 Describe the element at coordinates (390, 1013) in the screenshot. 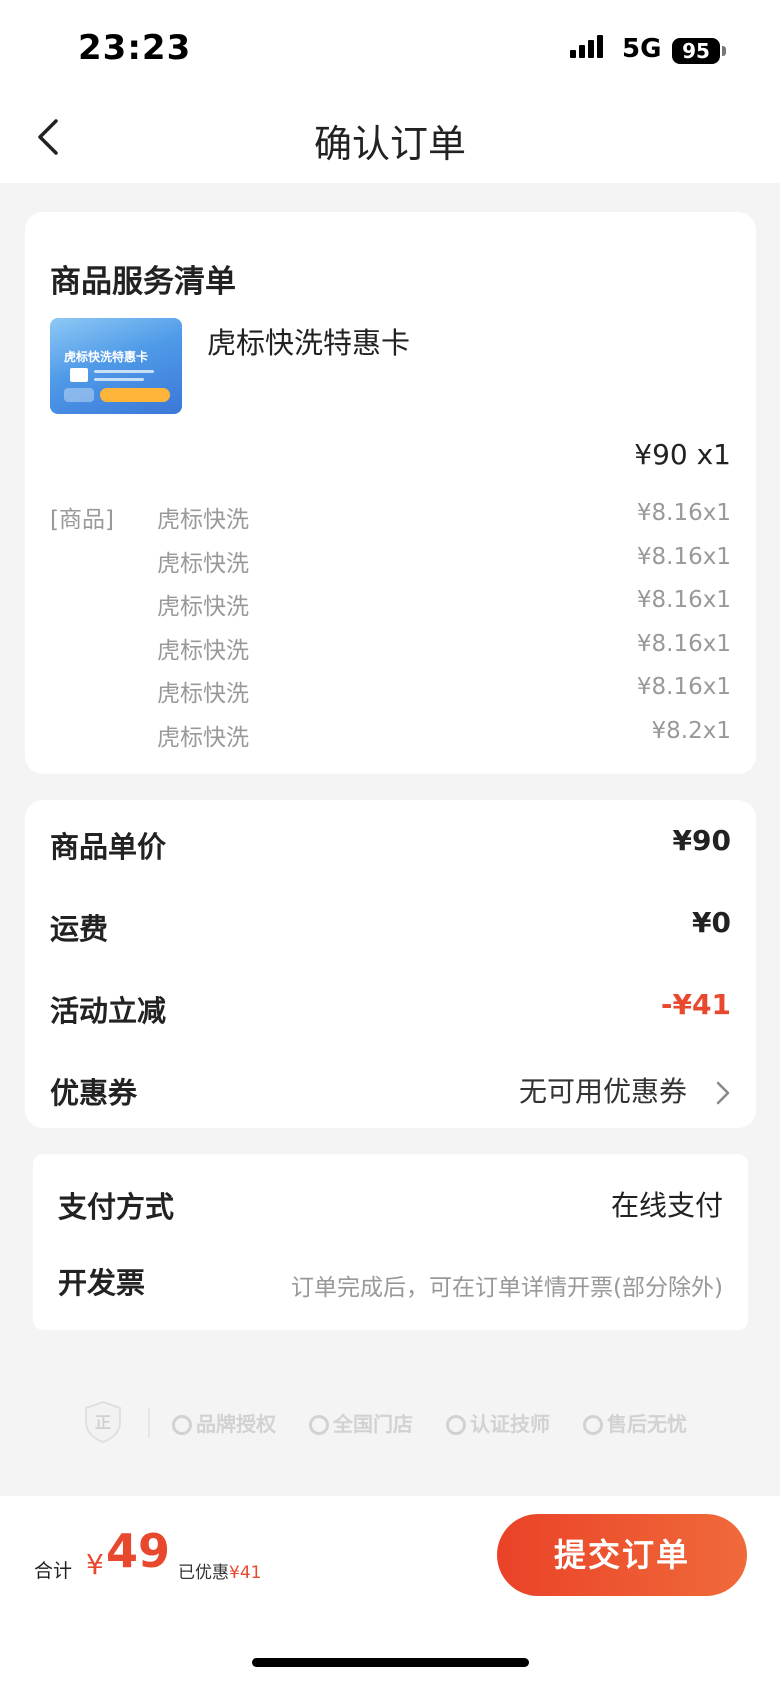

I see `discount-row: 活动立减 -¥41` at that location.